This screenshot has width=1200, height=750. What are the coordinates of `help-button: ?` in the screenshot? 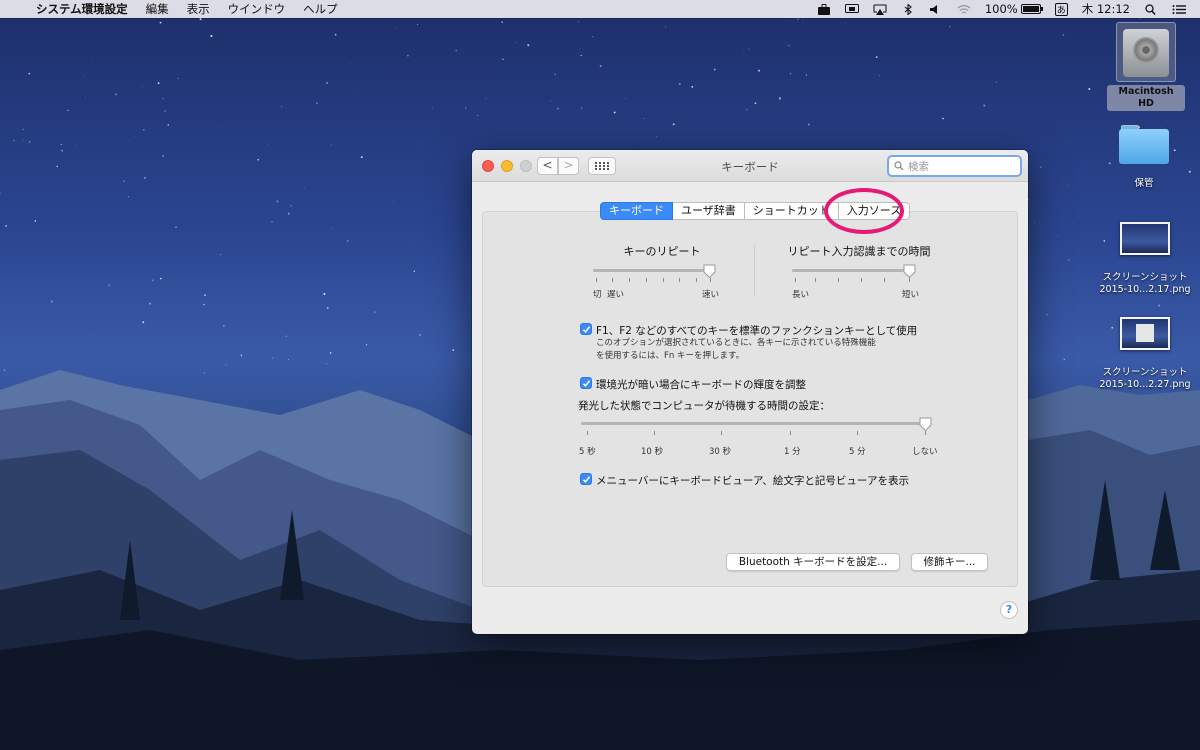 It's located at (1009, 610).